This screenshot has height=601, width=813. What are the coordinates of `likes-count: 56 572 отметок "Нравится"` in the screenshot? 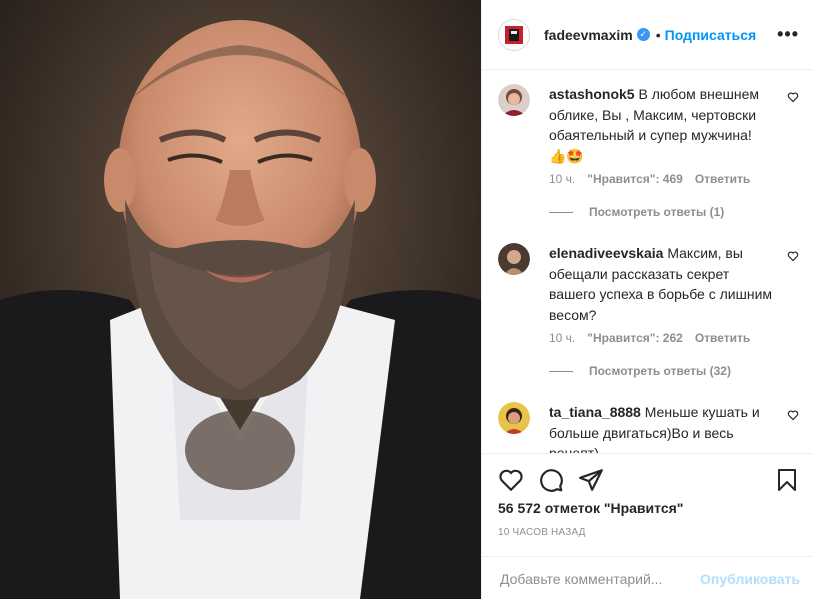 It's located at (590, 508).